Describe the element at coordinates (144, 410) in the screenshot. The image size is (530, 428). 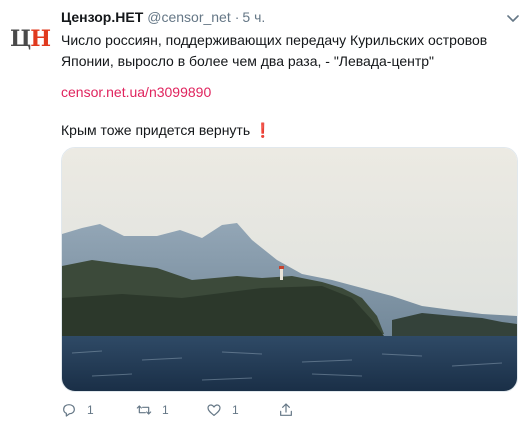
I see `retweet-icon` at that location.